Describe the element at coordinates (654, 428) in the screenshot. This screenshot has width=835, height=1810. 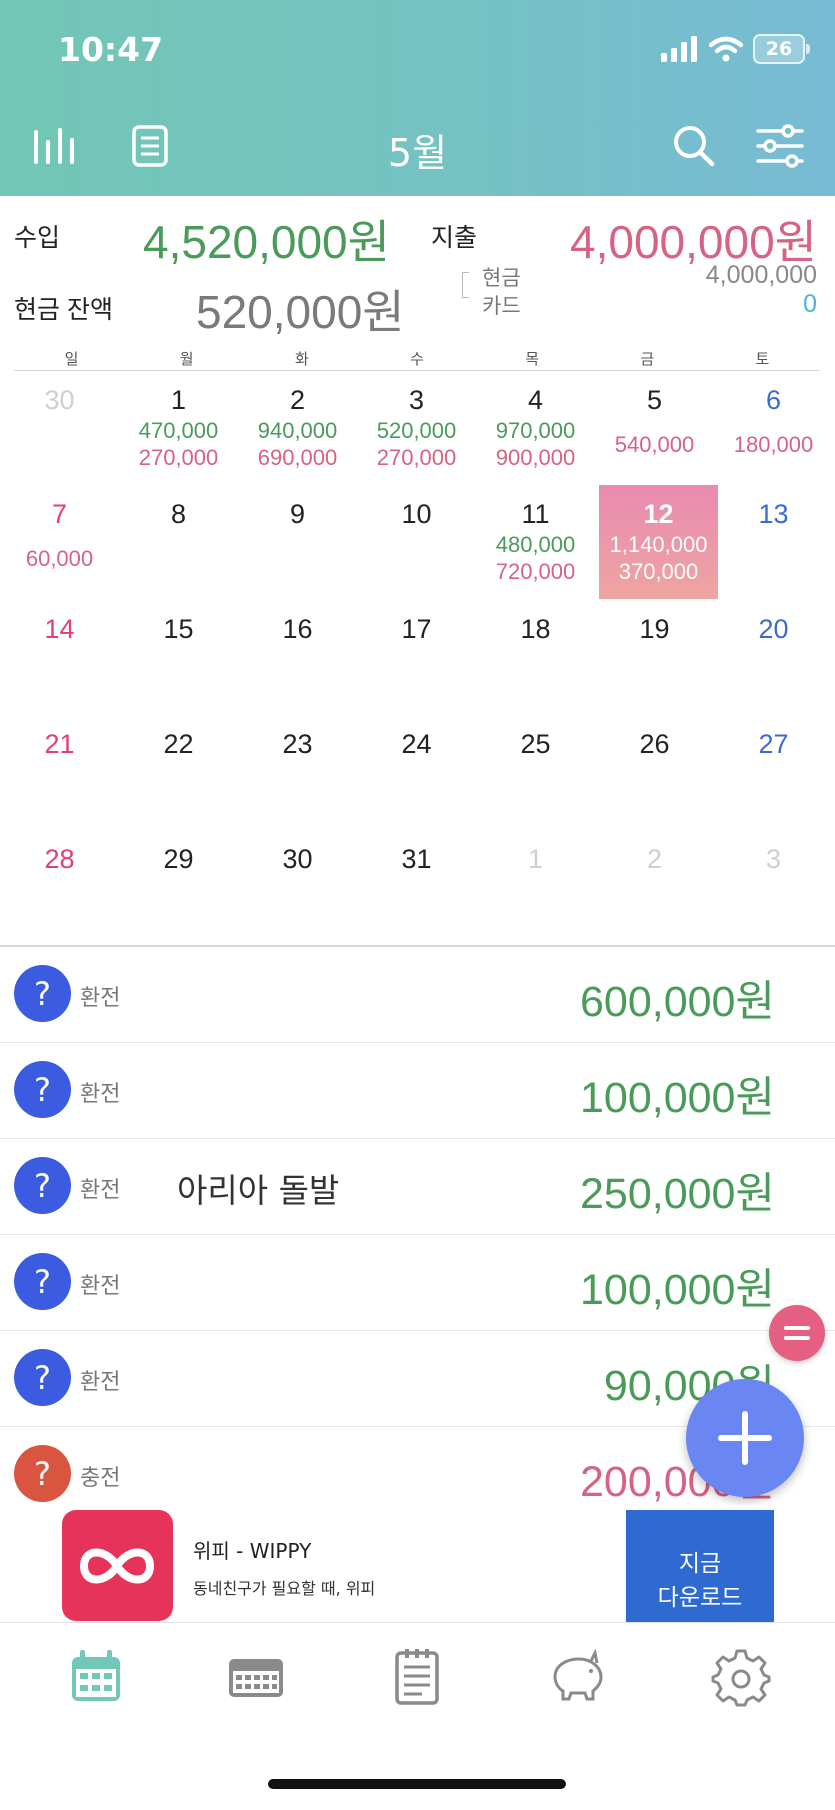
I see `calendar-day: 5 540,000` at that location.